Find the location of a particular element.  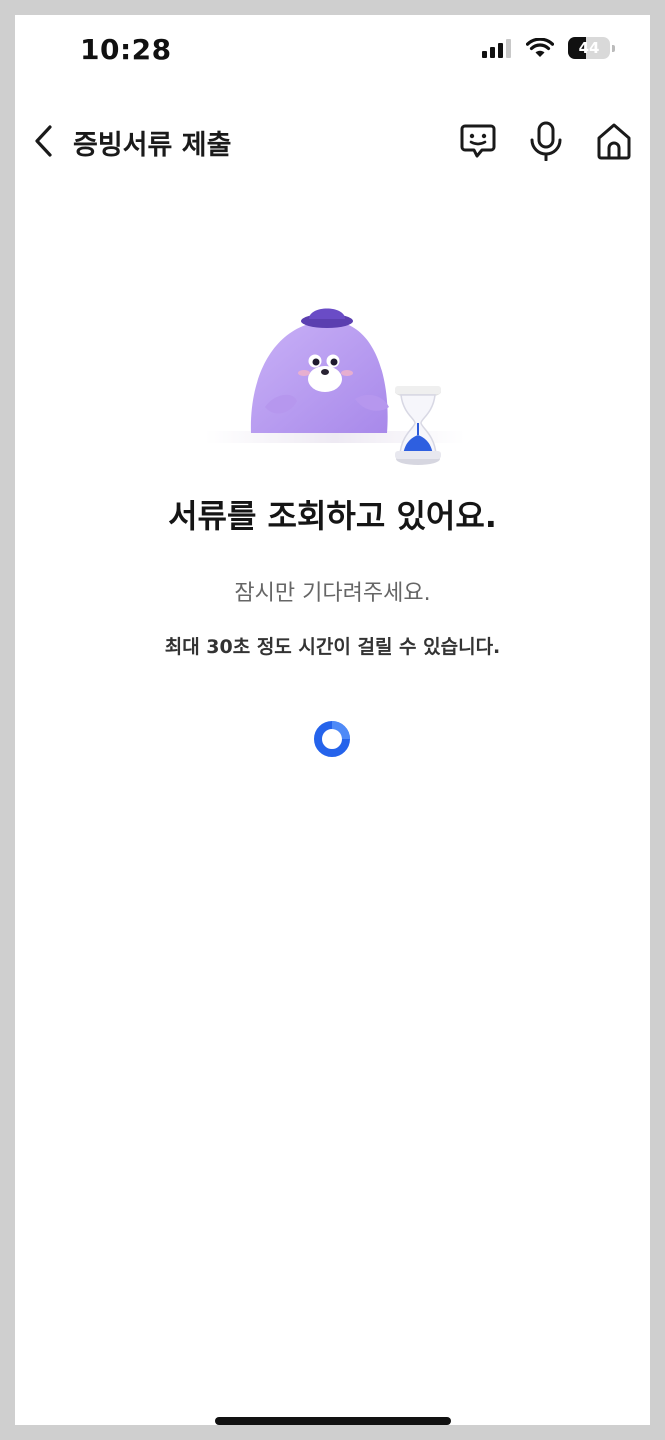

loading-subtitle: 잠시만 기다려주세요. is located at coordinates (332, 593).